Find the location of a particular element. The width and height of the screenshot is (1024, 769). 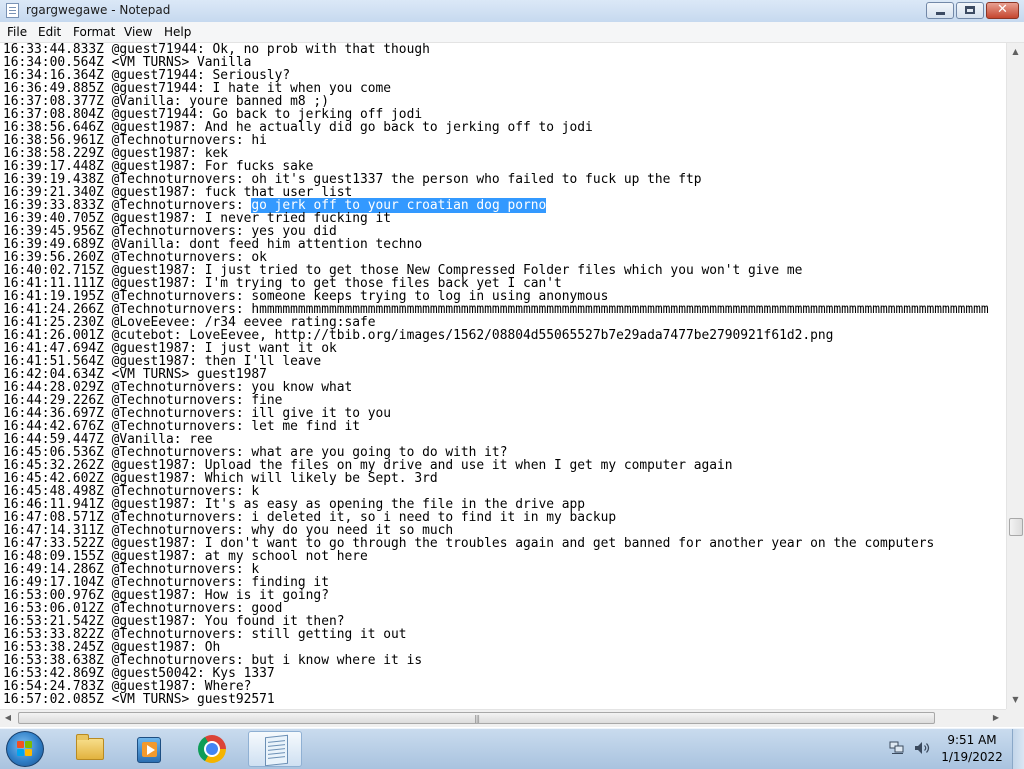

taskbar-chrome-button is located at coordinates (212, 749).